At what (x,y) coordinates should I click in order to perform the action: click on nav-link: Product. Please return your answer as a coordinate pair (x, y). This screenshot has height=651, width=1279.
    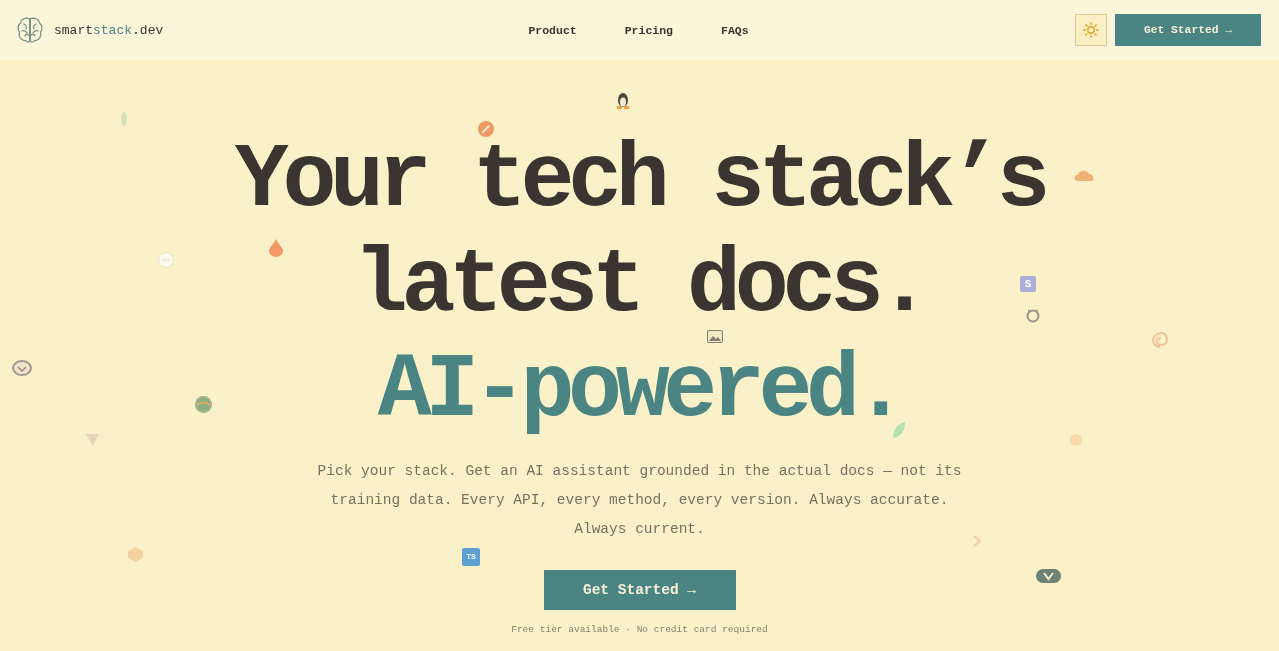
    Looking at the image, I should click on (552, 30).